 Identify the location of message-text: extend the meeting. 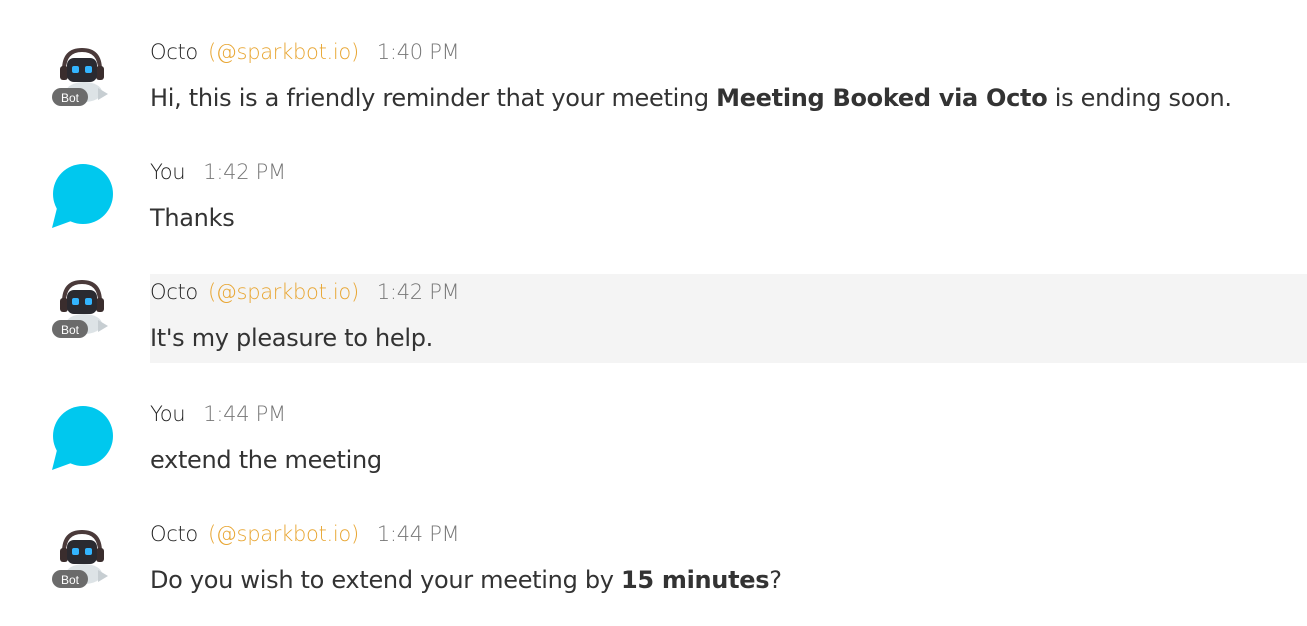
(266, 460).